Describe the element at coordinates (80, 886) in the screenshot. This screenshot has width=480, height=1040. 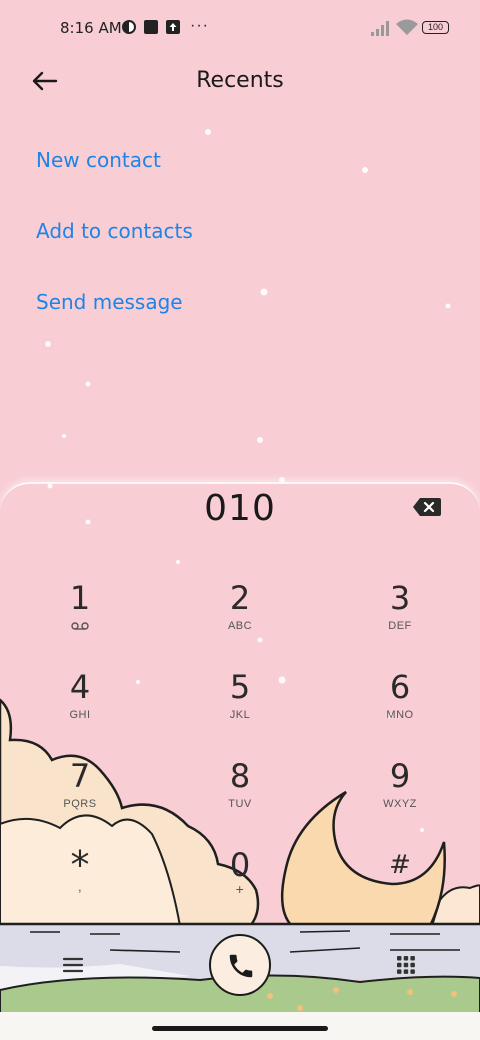
I see `key-letters: ,` at that location.